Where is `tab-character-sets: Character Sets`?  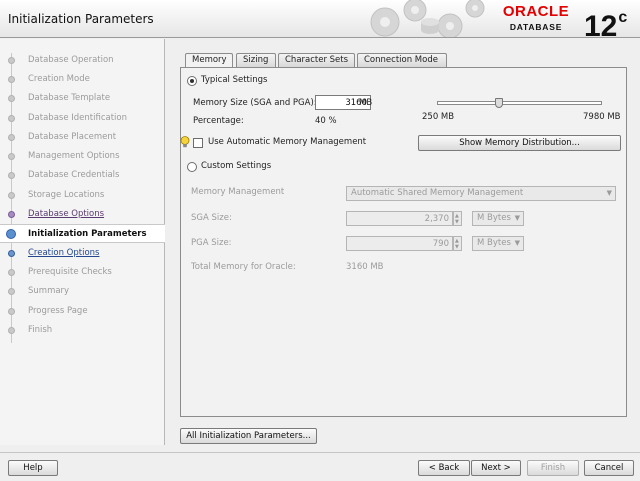
tab-character-sets: Character Sets is located at coordinates (316, 60).